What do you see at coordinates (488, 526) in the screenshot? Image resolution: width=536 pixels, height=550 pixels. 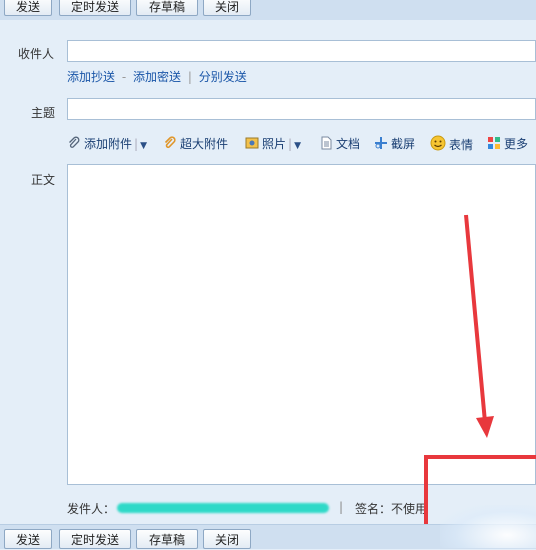 I see `screen-glare` at bounding box center [488, 526].